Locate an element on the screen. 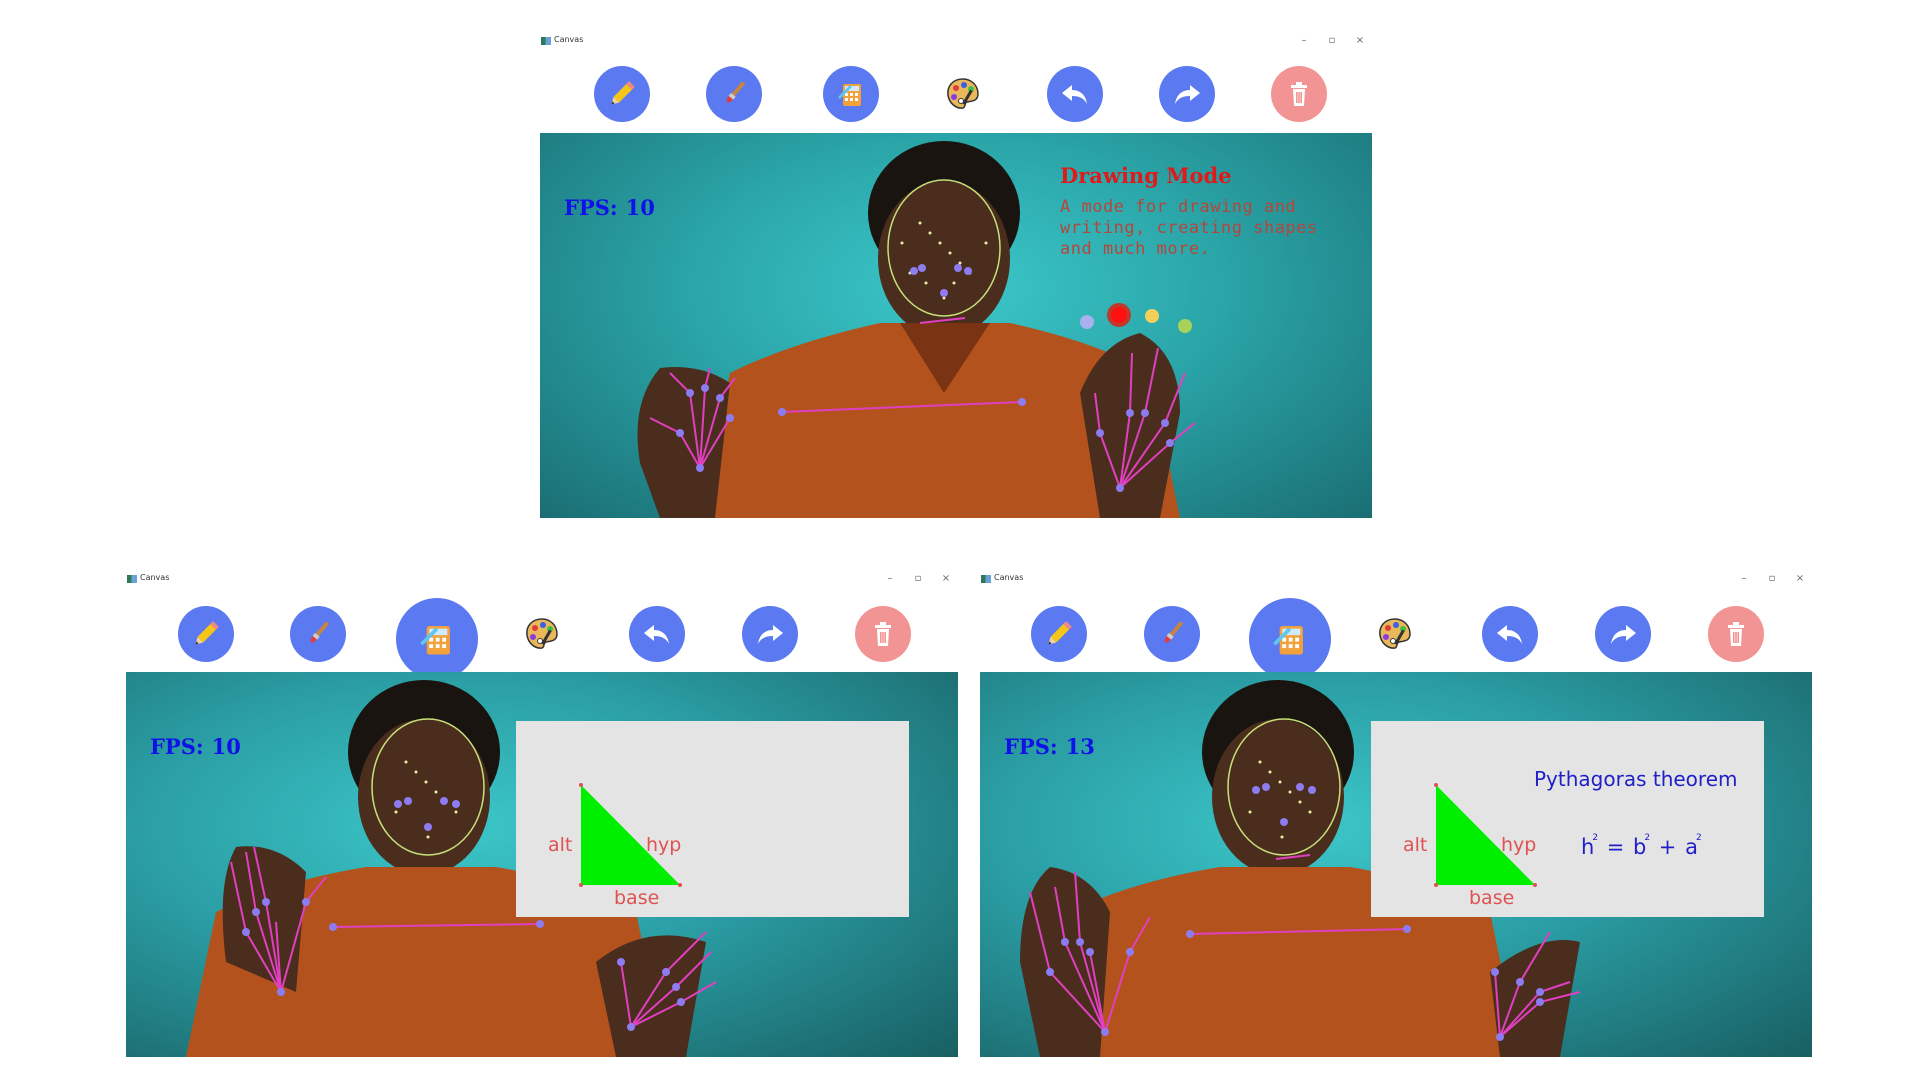  formula-equals: = is located at coordinates (1616, 847).